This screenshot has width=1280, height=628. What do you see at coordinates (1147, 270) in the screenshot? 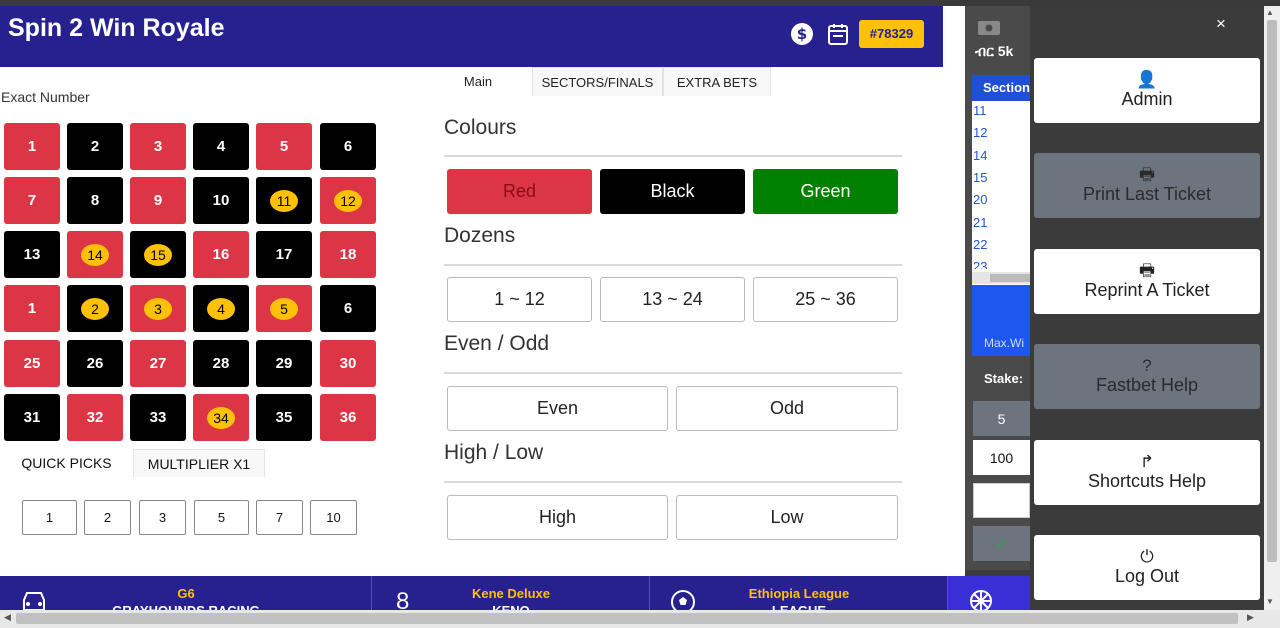
I see `printer-icon: 🖶` at bounding box center [1147, 270].